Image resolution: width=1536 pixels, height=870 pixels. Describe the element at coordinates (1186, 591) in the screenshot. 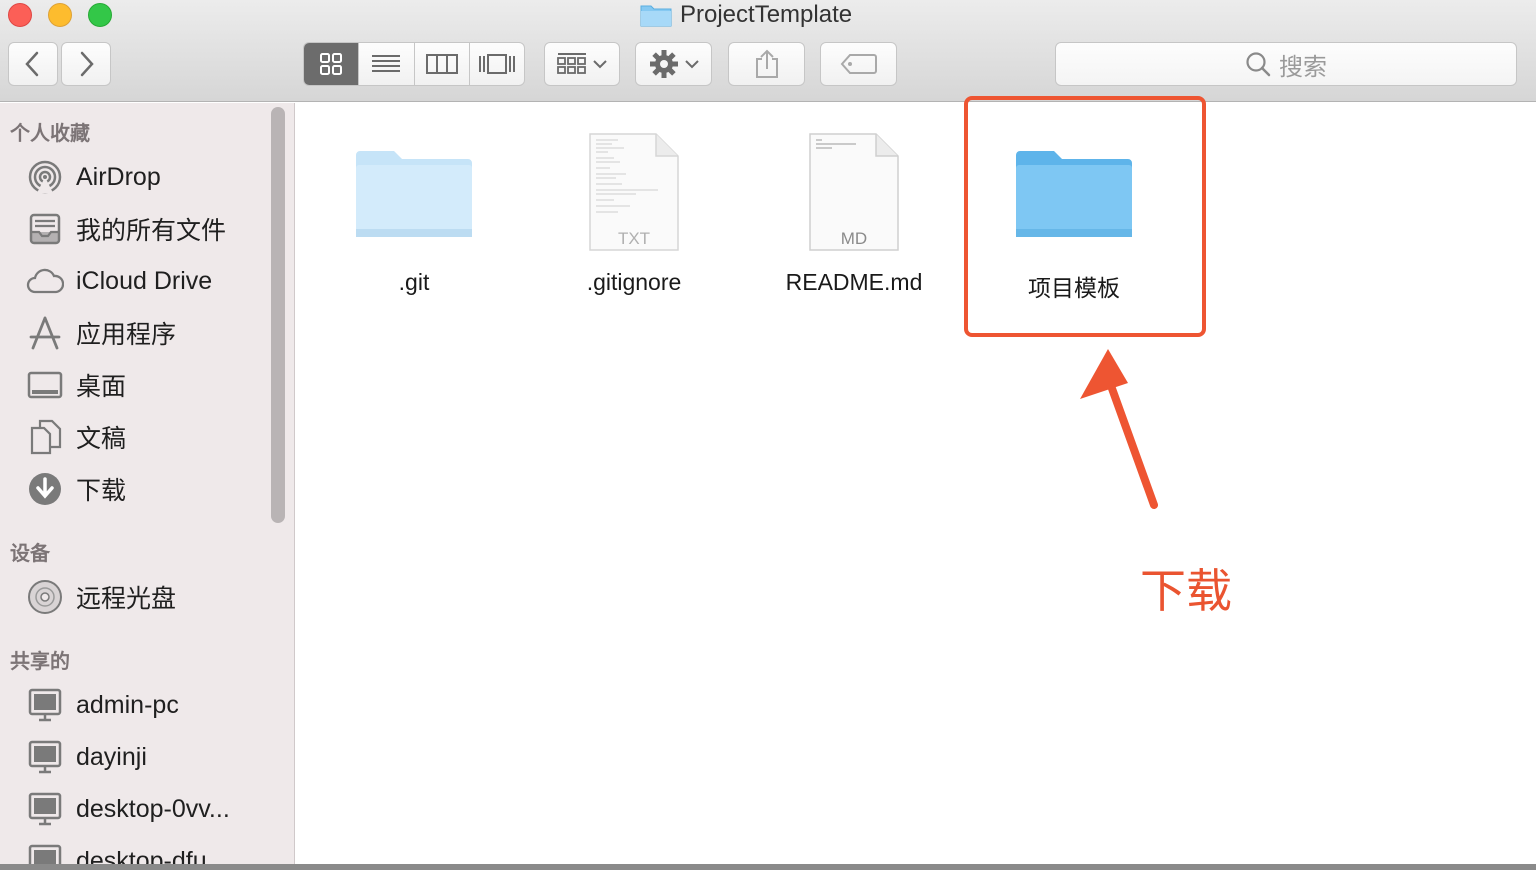

I see `annotation-text: 下载` at that location.